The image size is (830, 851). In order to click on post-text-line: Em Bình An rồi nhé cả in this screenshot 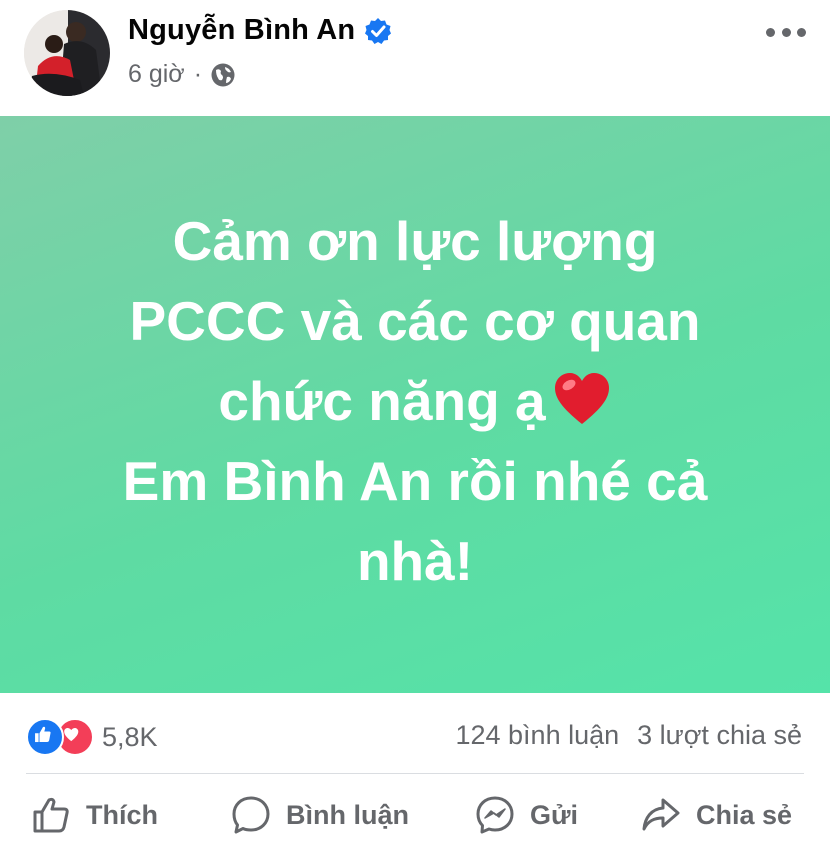, I will do `click(415, 480)`.